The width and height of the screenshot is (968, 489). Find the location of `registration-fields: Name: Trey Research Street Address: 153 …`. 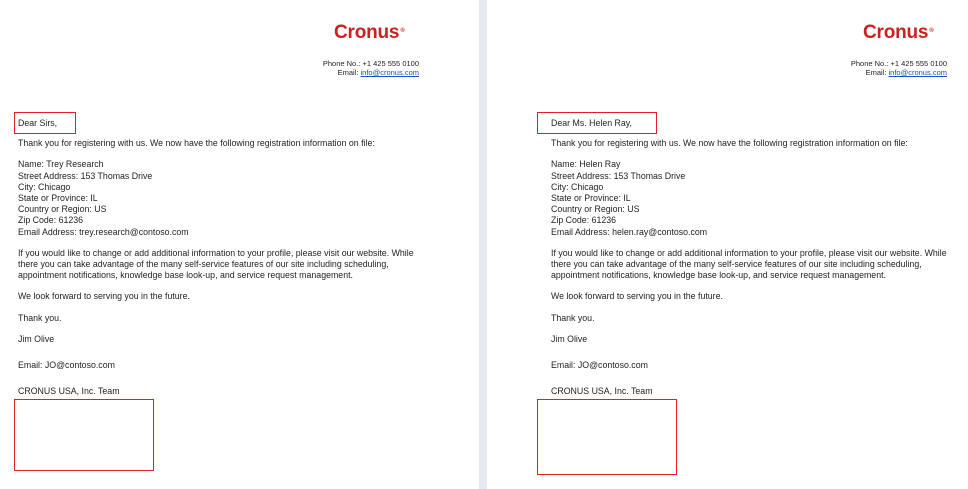

registration-fields: Name: Trey Research Street Address: 153 … is located at coordinates (223, 198).